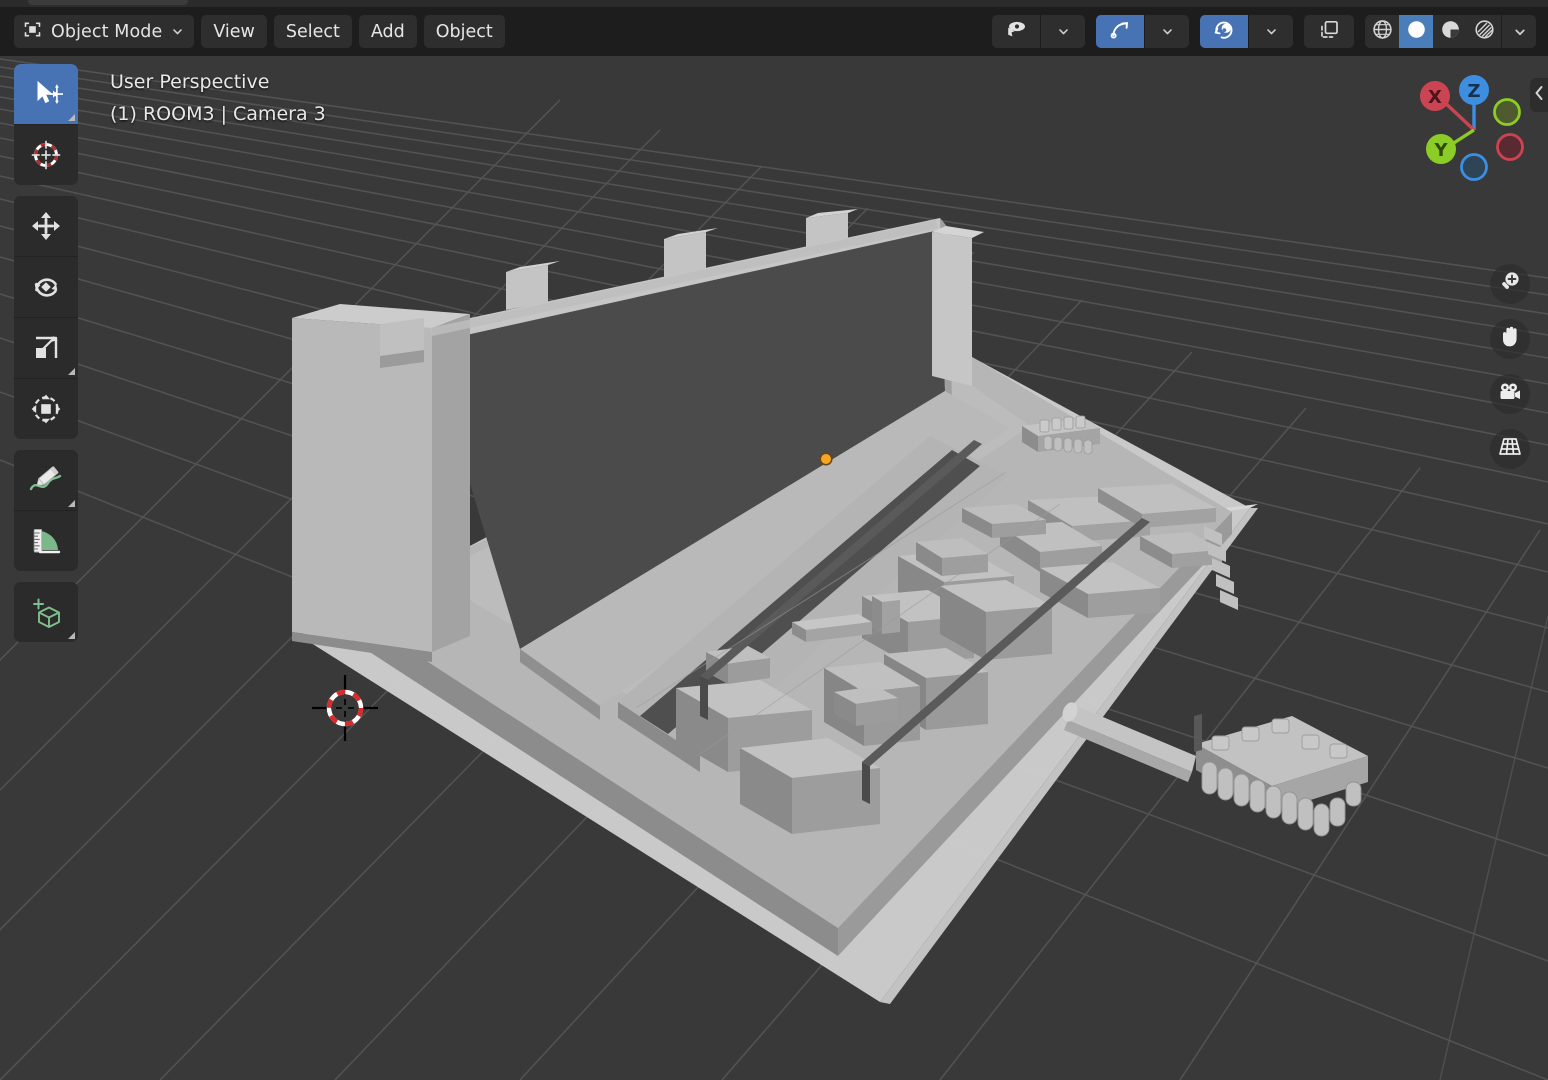  Describe the element at coordinates (46, 226) in the screenshot. I see `move-tool` at that location.